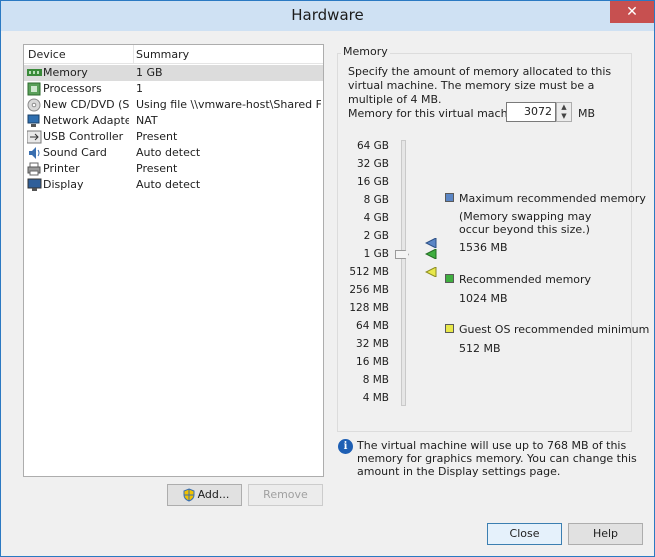 The width and height of the screenshot is (655, 557). Describe the element at coordinates (372, 326) in the screenshot. I see `scale-label: 64 MB` at that location.